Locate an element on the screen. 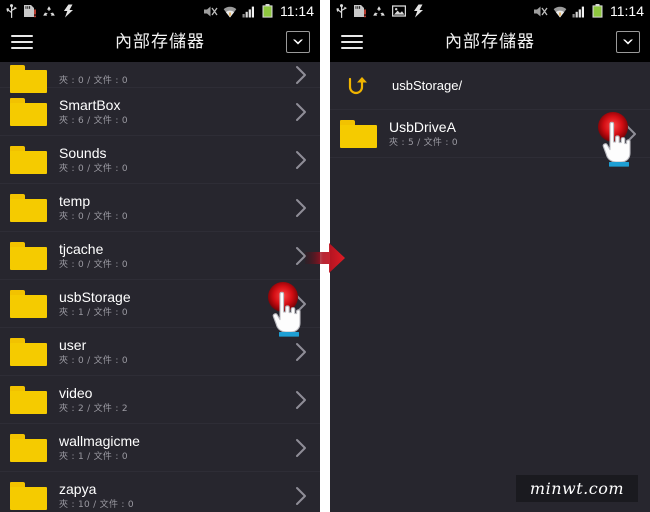 This screenshot has width=650, height=512. table-row: zapya 夾 : 10 / 文件 : 0 is located at coordinates (160, 492).